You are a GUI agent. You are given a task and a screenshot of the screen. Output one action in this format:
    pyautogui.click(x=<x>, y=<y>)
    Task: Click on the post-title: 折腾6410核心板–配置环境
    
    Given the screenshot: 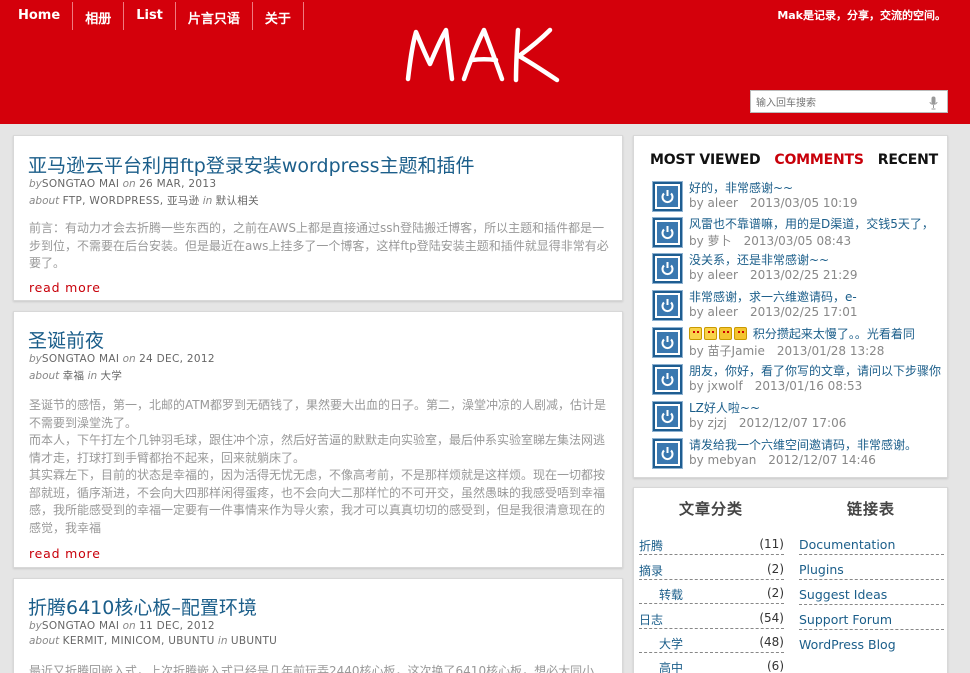 What is the action you would take?
    pyautogui.click(x=142, y=606)
    